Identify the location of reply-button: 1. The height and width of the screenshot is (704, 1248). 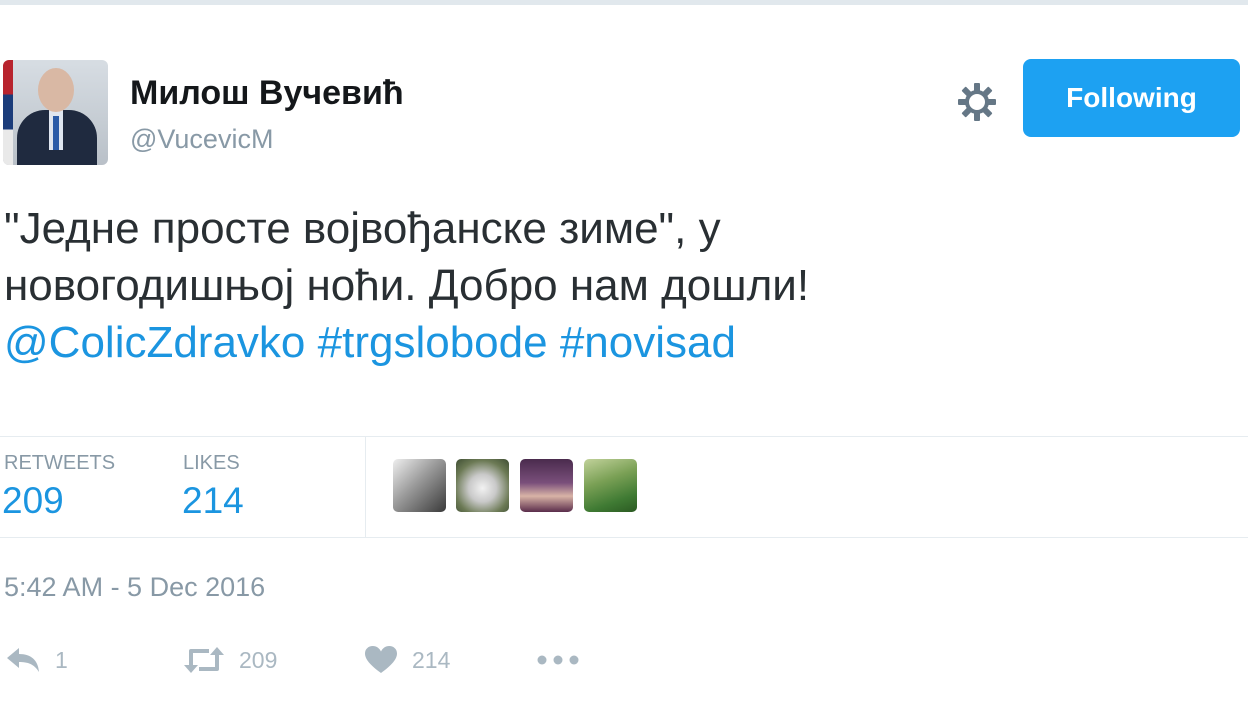
(36, 660).